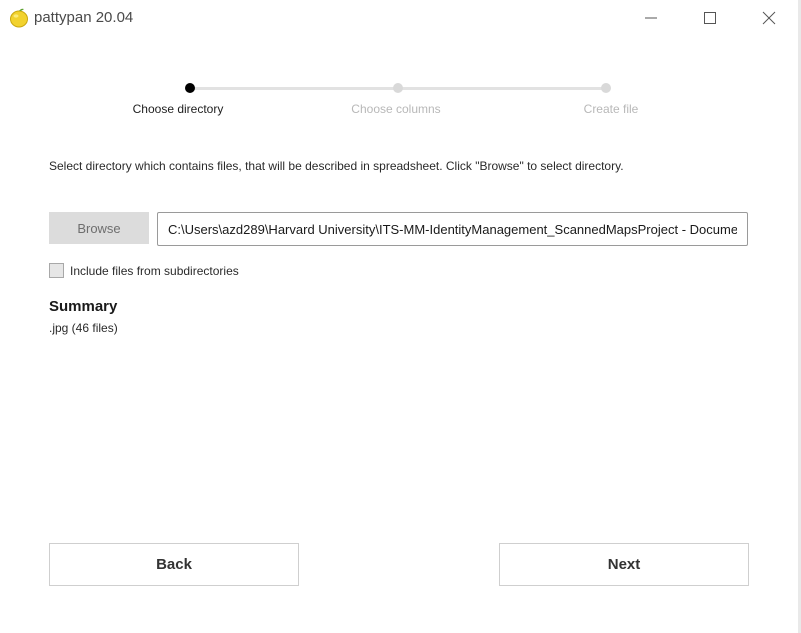 The width and height of the screenshot is (801, 633). What do you see at coordinates (399, 18) in the screenshot?
I see `title-bar: pattypan 20.04` at bounding box center [399, 18].